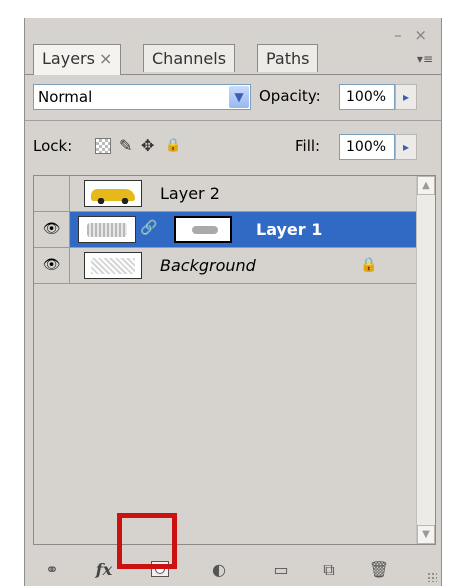  Describe the element at coordinates (125, 145) in the screenshot. I see `lock-image-icon: ✎` at that location.